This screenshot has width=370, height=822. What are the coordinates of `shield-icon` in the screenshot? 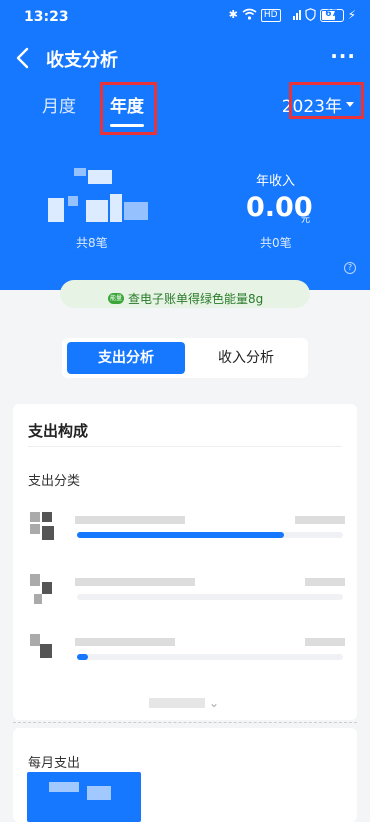 It's located at (310, 15).